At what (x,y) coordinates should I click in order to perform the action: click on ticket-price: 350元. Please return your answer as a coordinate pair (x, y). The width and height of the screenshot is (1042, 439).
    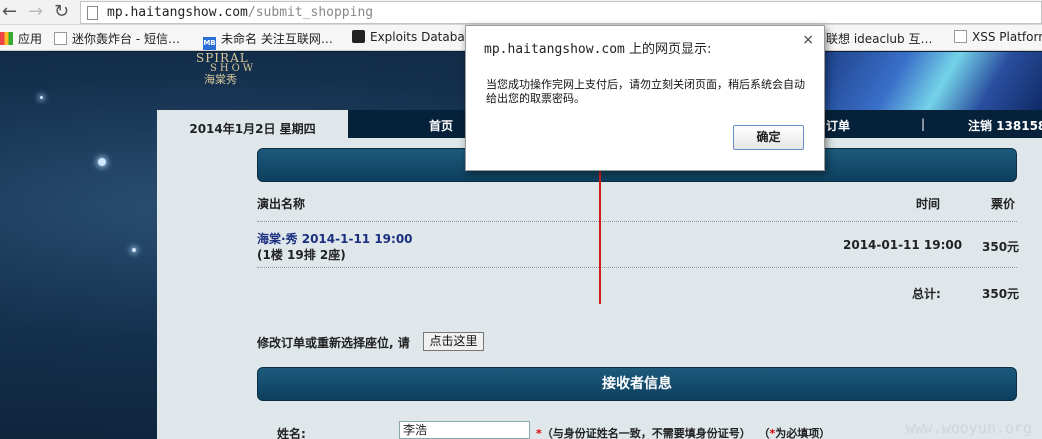
    Looking at the image, I should click on (1001, 247).